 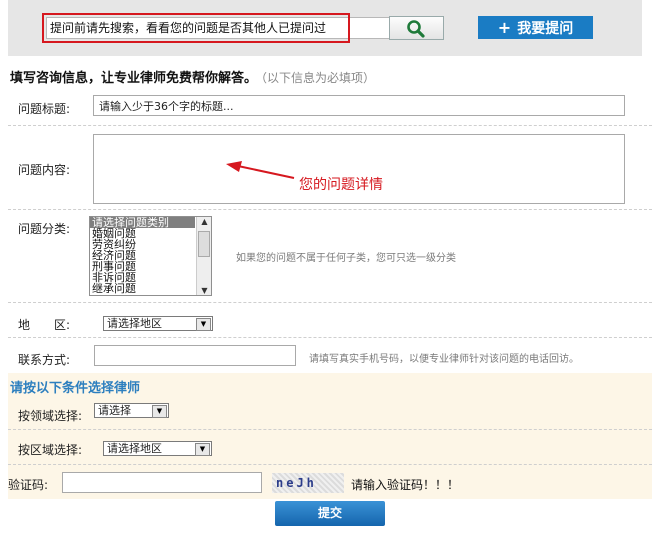 I want to click on ask-question-label: 我要提问, so click(x=545, y=29).